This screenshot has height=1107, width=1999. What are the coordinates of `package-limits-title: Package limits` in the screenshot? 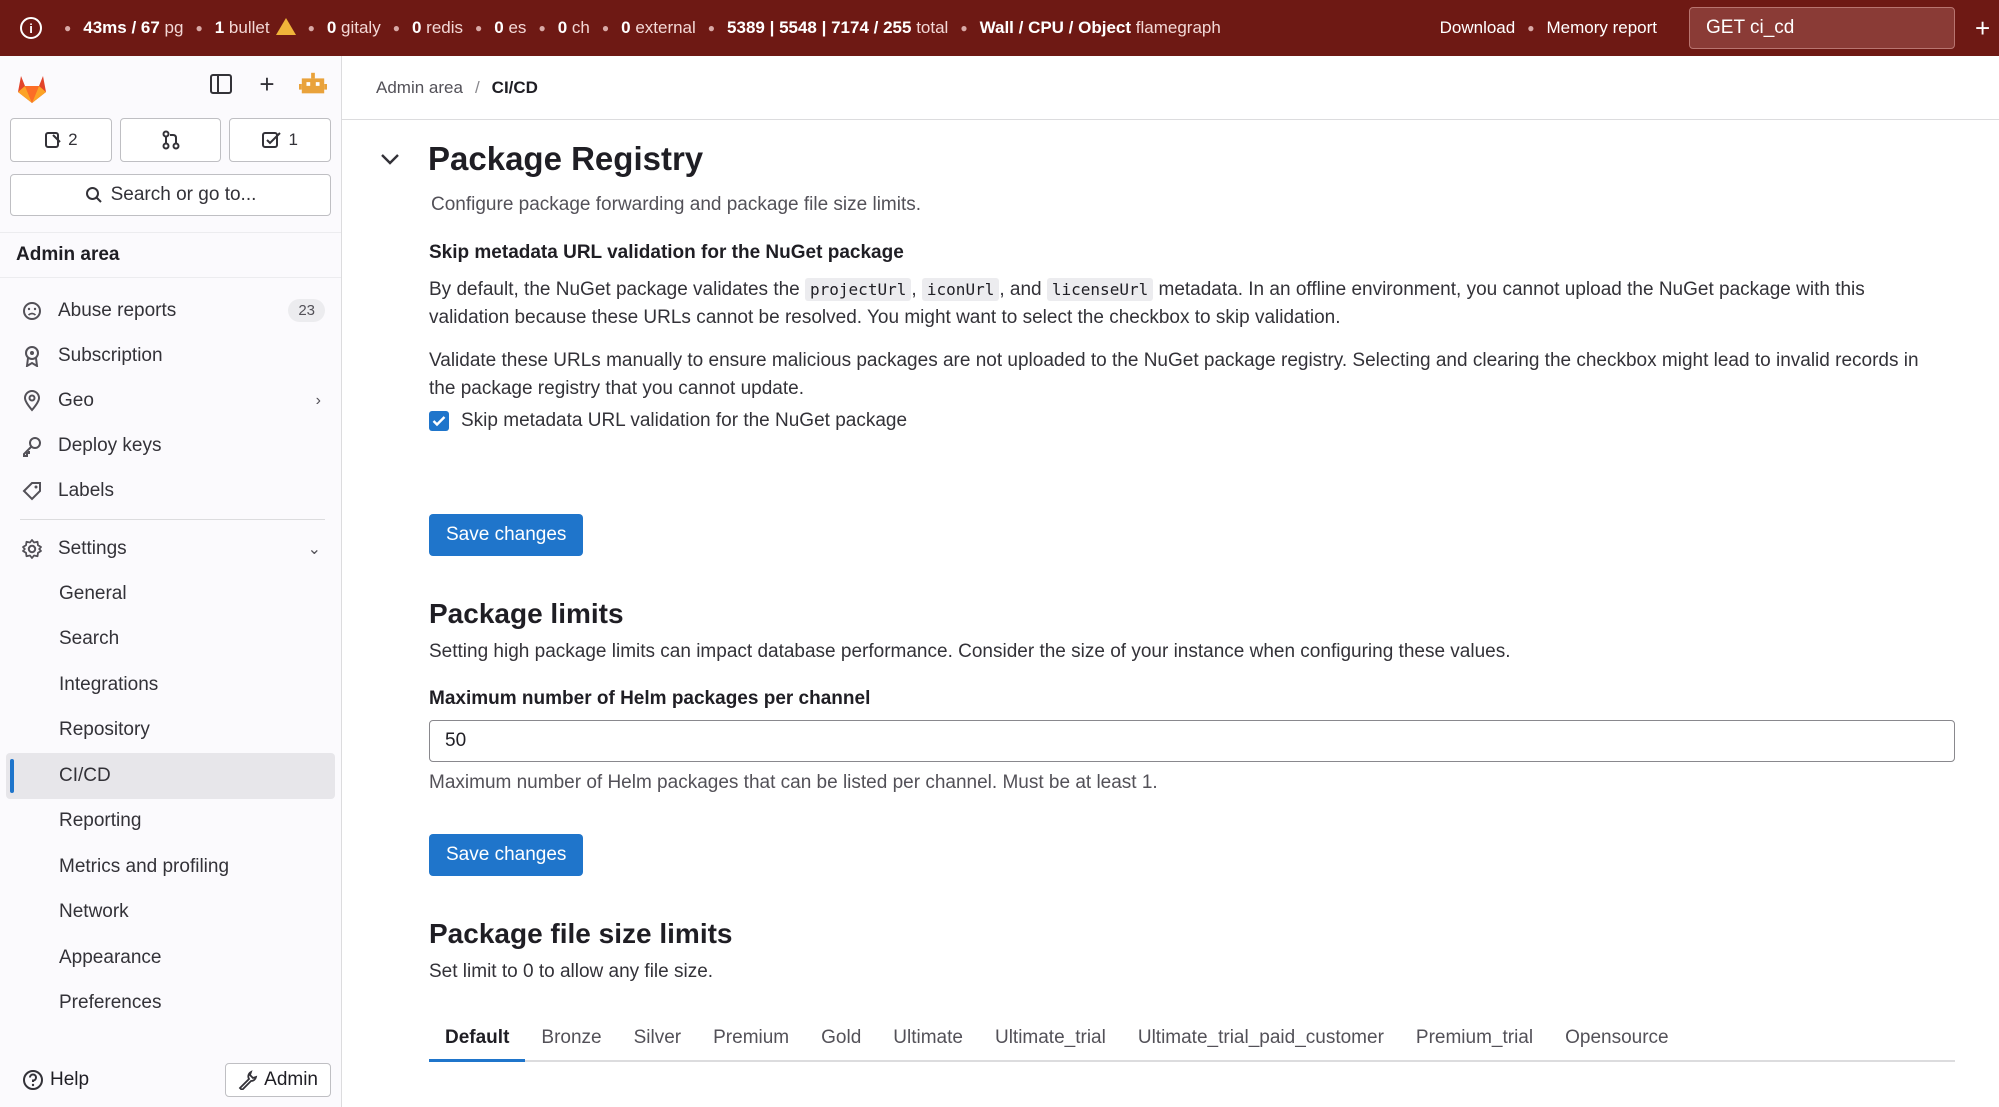 It's located at (526, 613).